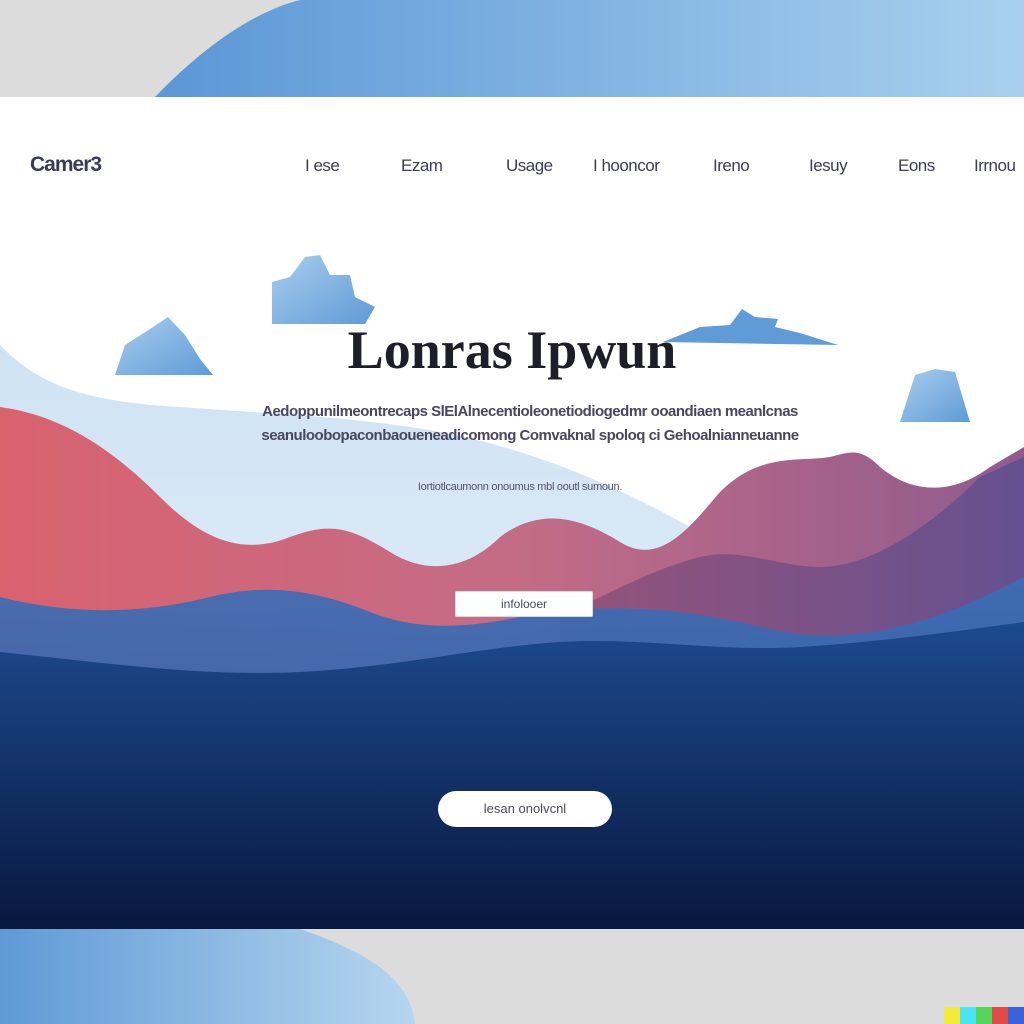  What do you see at coordinates (731, 166) in the screenshot?
I see `nav-item-5: Ireno` at bounding box center [731, 166].